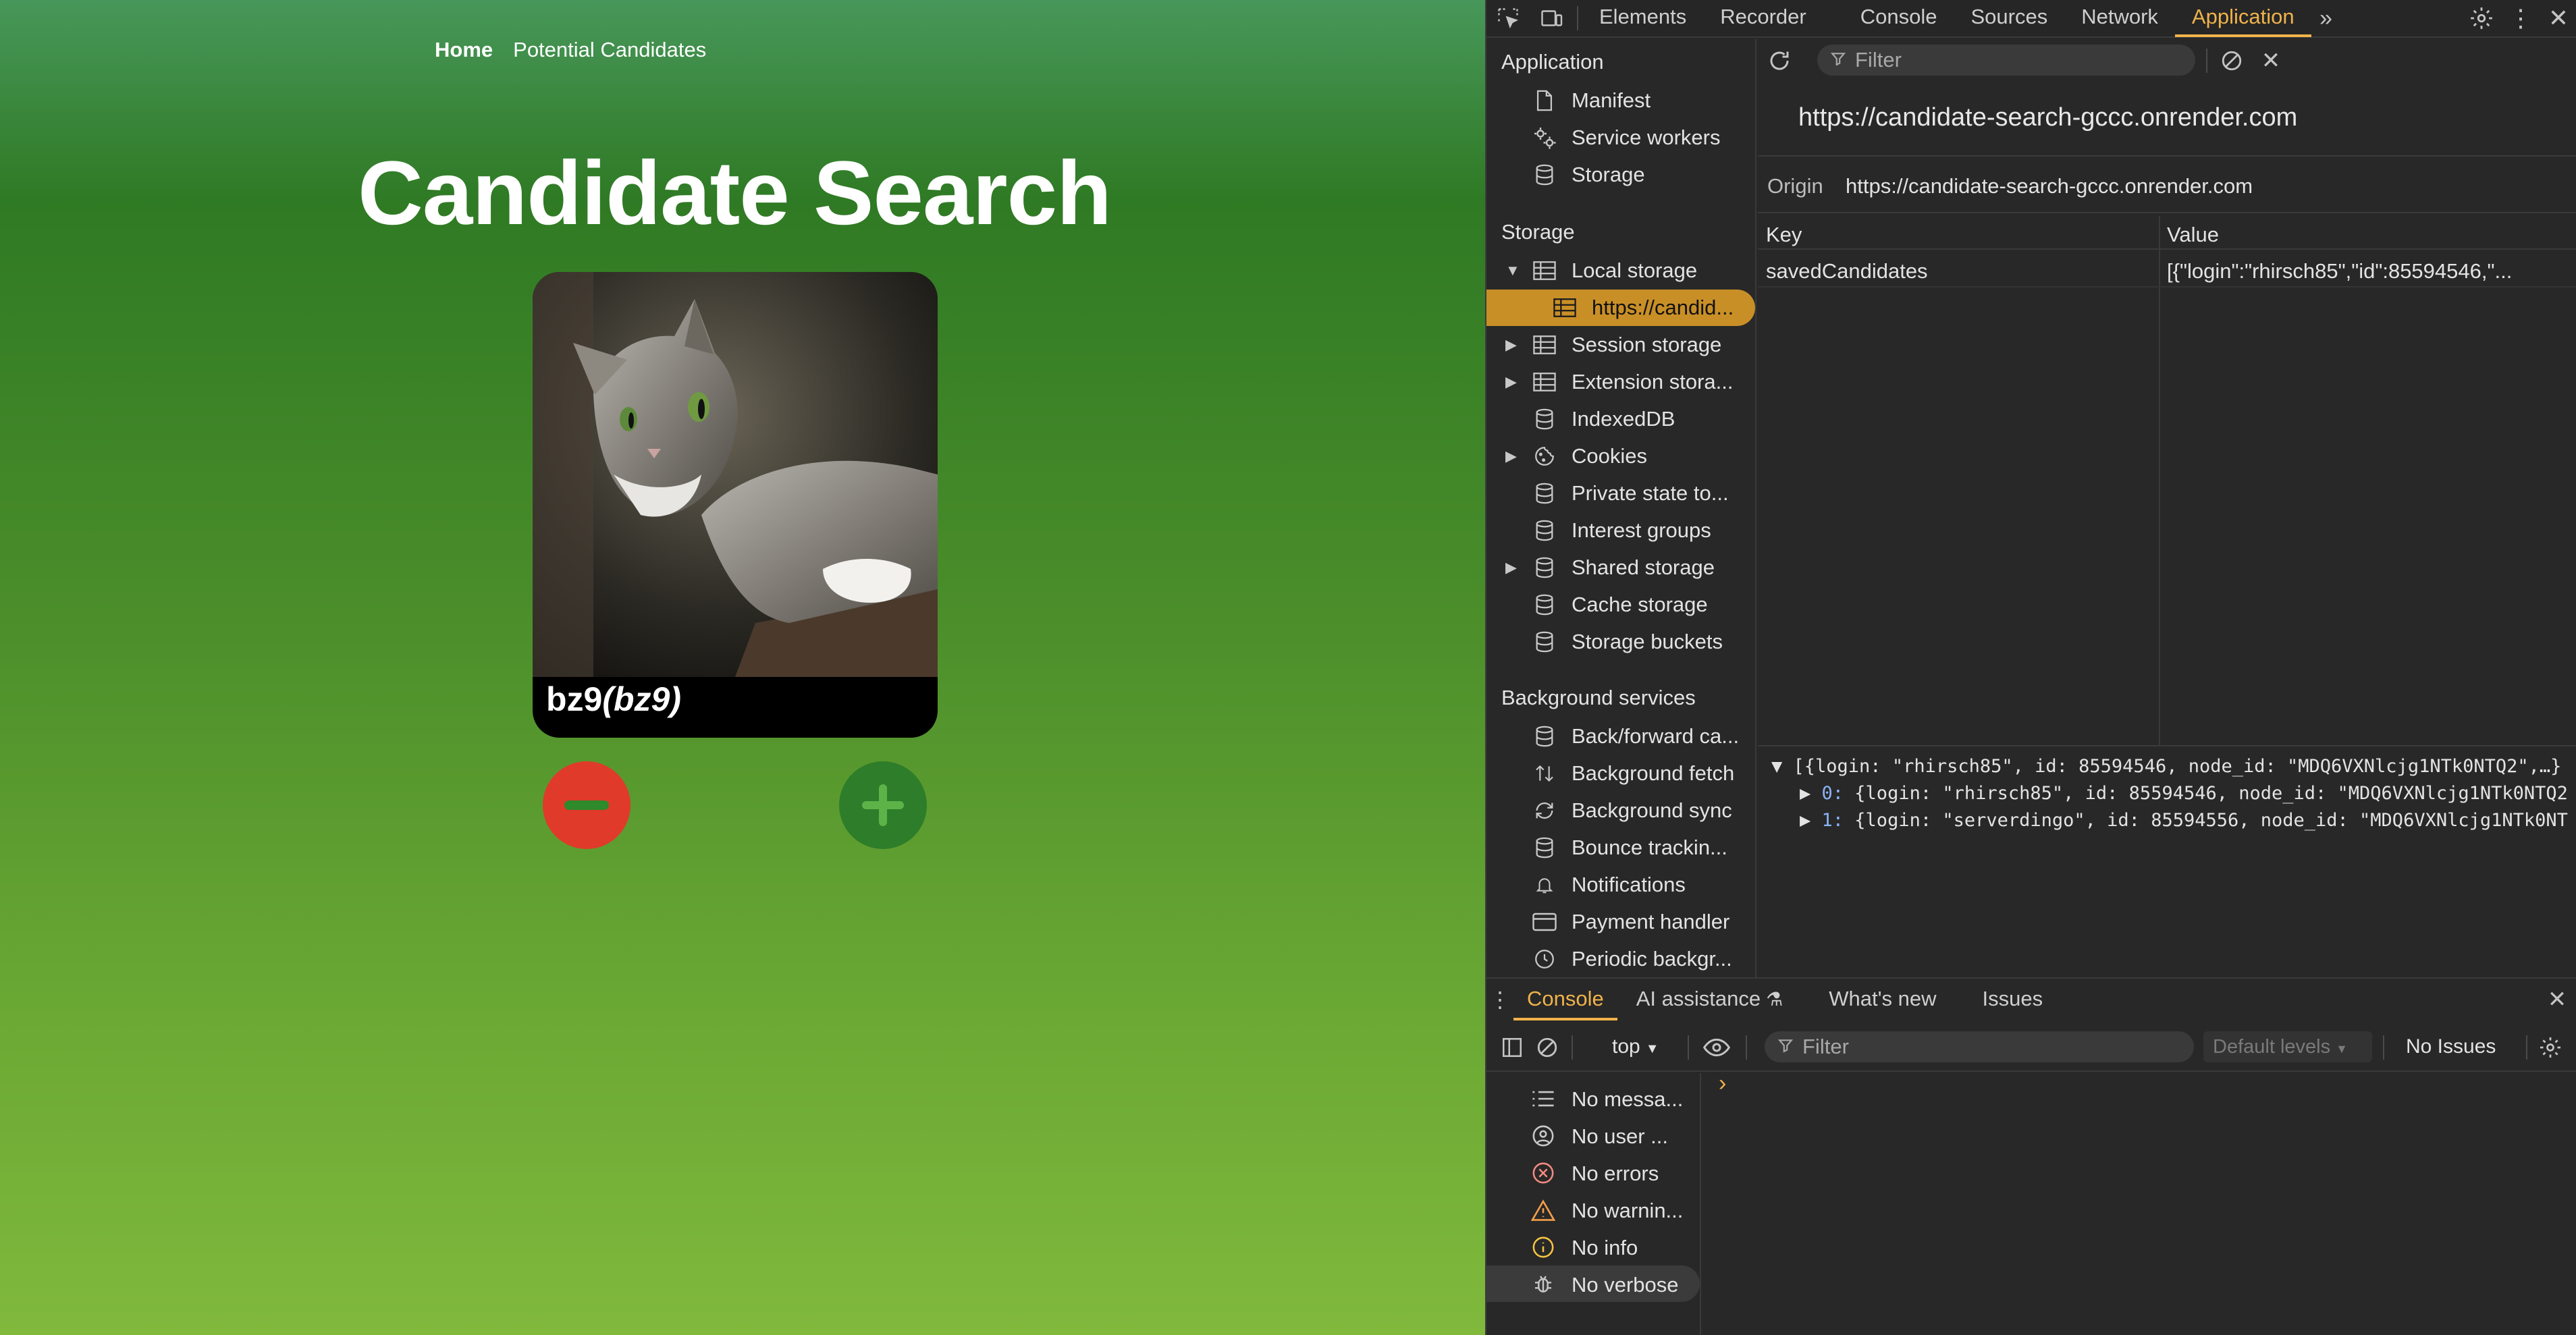 This screenshot has width=2576, height=1335. Describe the element at coordinates (1980, 1046) in the screenshot. I see `console-filter-input: Filter` at that location.